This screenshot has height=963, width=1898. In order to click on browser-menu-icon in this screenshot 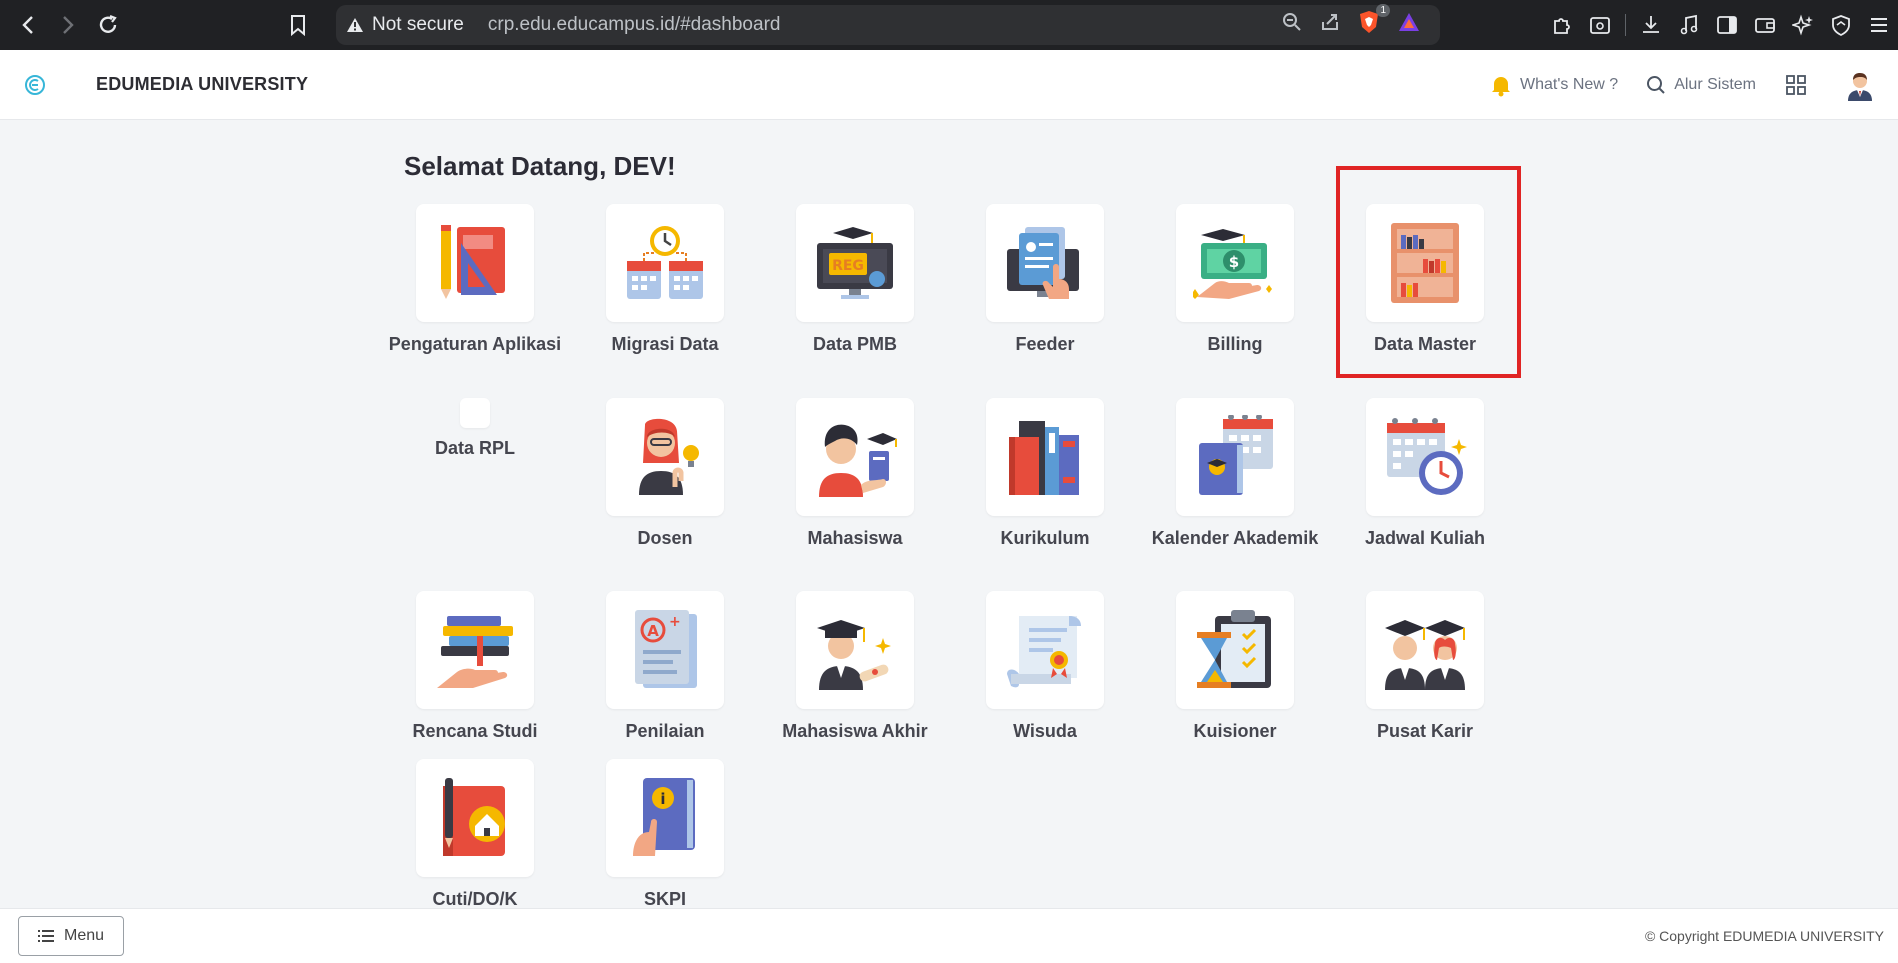, I will do `click(1879, 25)`.